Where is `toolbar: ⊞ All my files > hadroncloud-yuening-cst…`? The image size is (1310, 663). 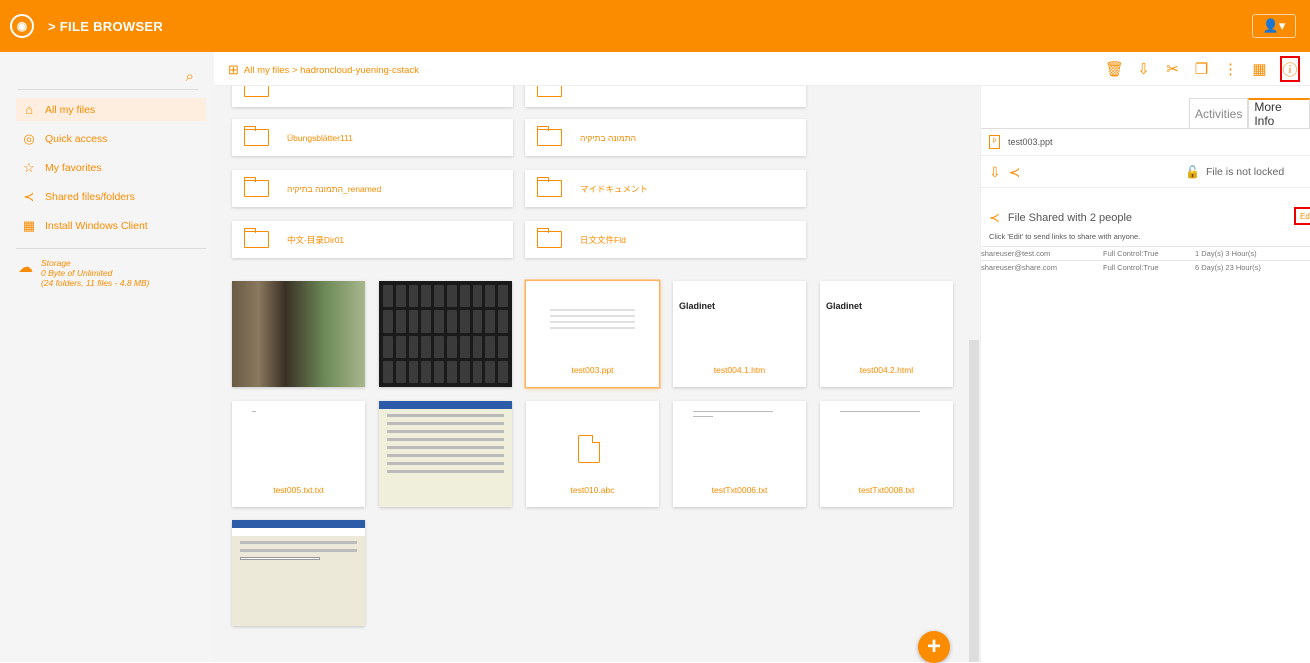
toolbar: ⊞ All my files > hadroncloud-yuening-cst… is located at coordinates (762, 69).